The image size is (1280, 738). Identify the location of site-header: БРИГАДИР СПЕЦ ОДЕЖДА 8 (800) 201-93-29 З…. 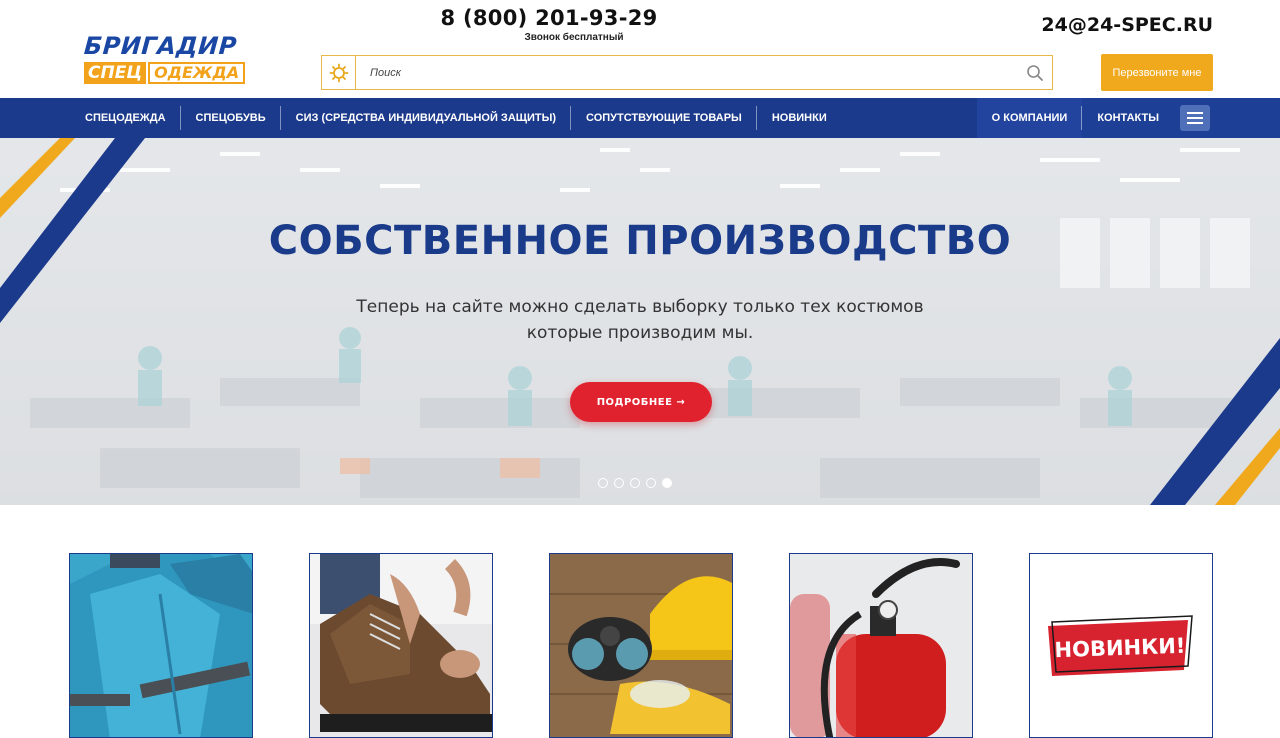
(640, 49).